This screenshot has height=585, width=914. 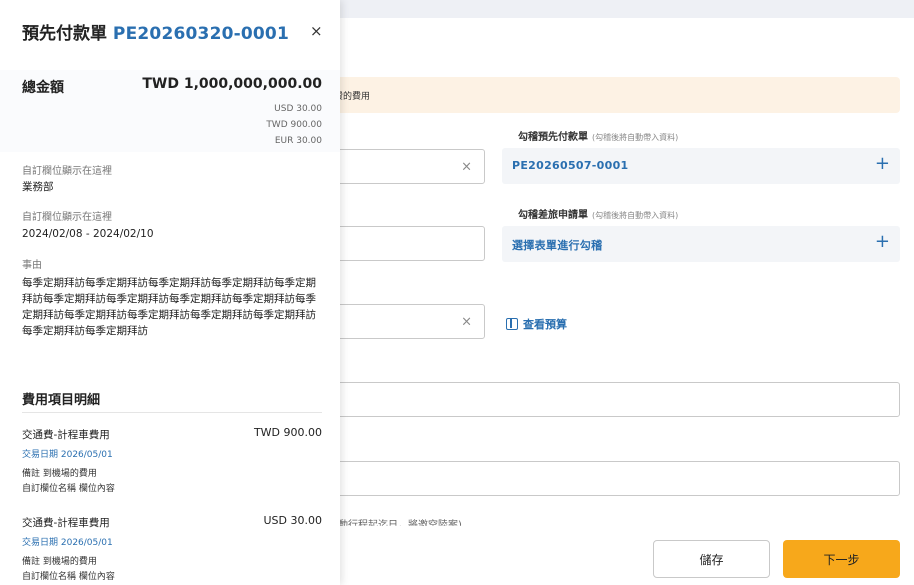 I want to click on custom-field-value: 業務部, so click(x=38, y=187).